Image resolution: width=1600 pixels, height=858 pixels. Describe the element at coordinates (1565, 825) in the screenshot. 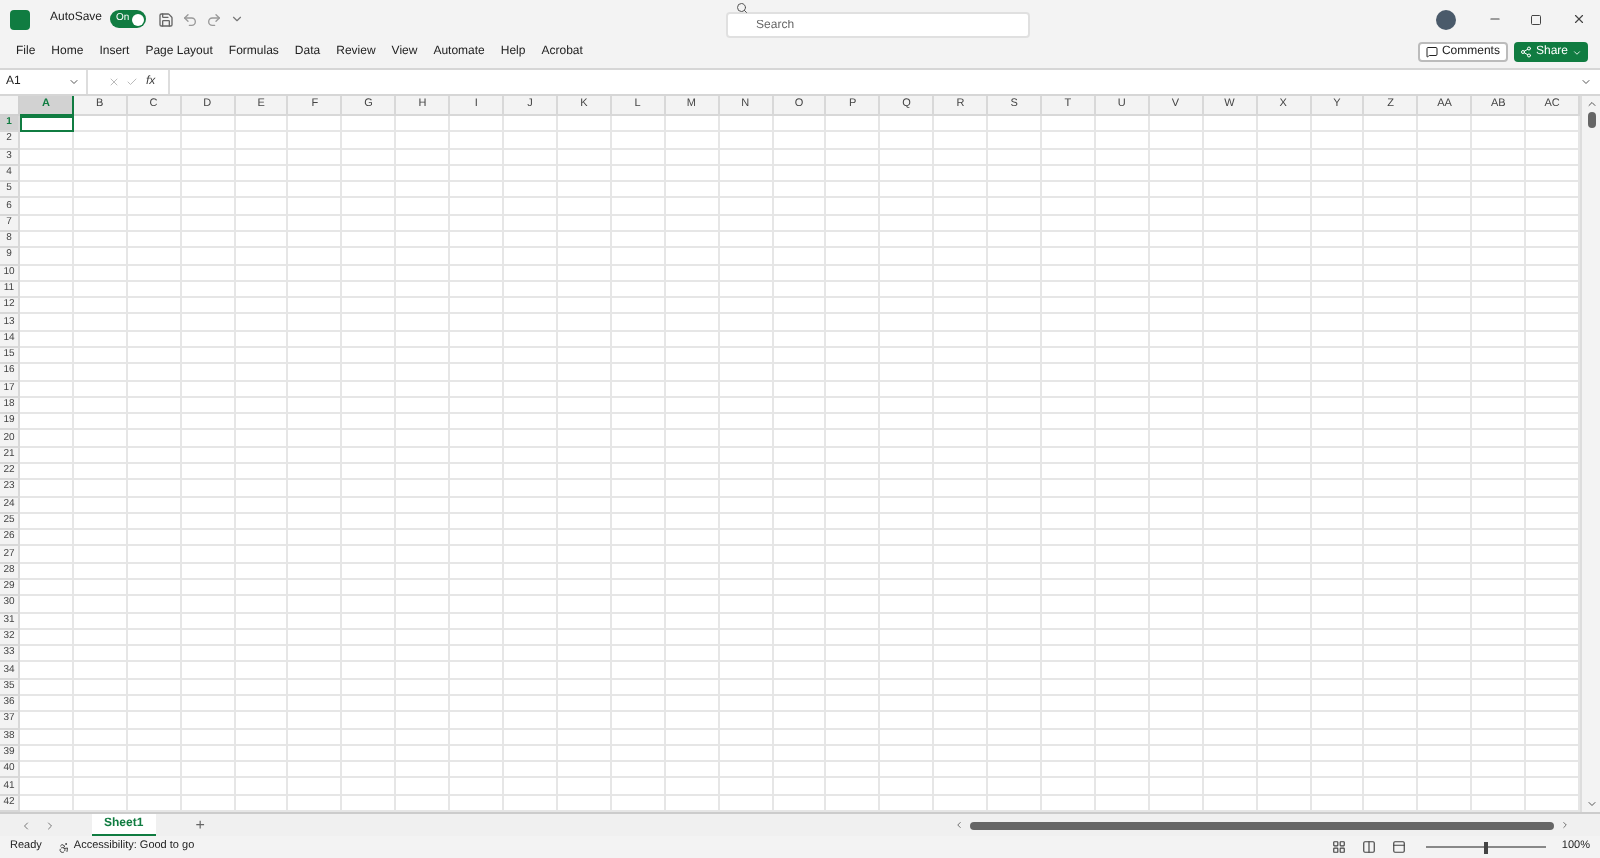

I see `scroll-right-icon` at that location.